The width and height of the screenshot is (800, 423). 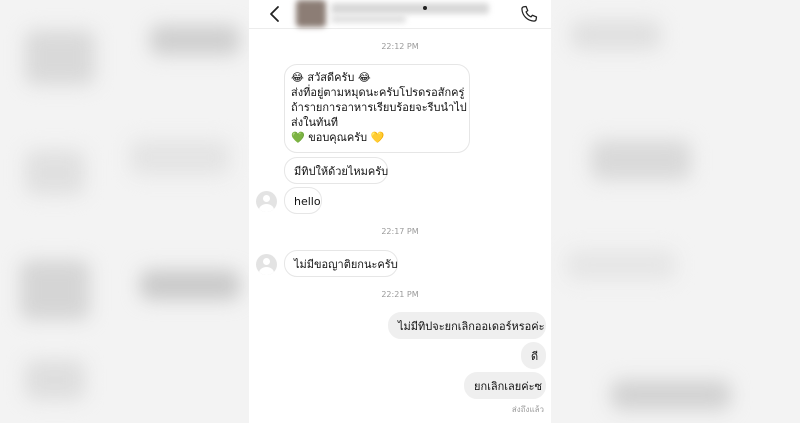 What do you see at coordinates (331, 77) in the screenshot?
I see `message-line: 😂 สวัสดีครับ 😂` at bounding box center [331, 77].